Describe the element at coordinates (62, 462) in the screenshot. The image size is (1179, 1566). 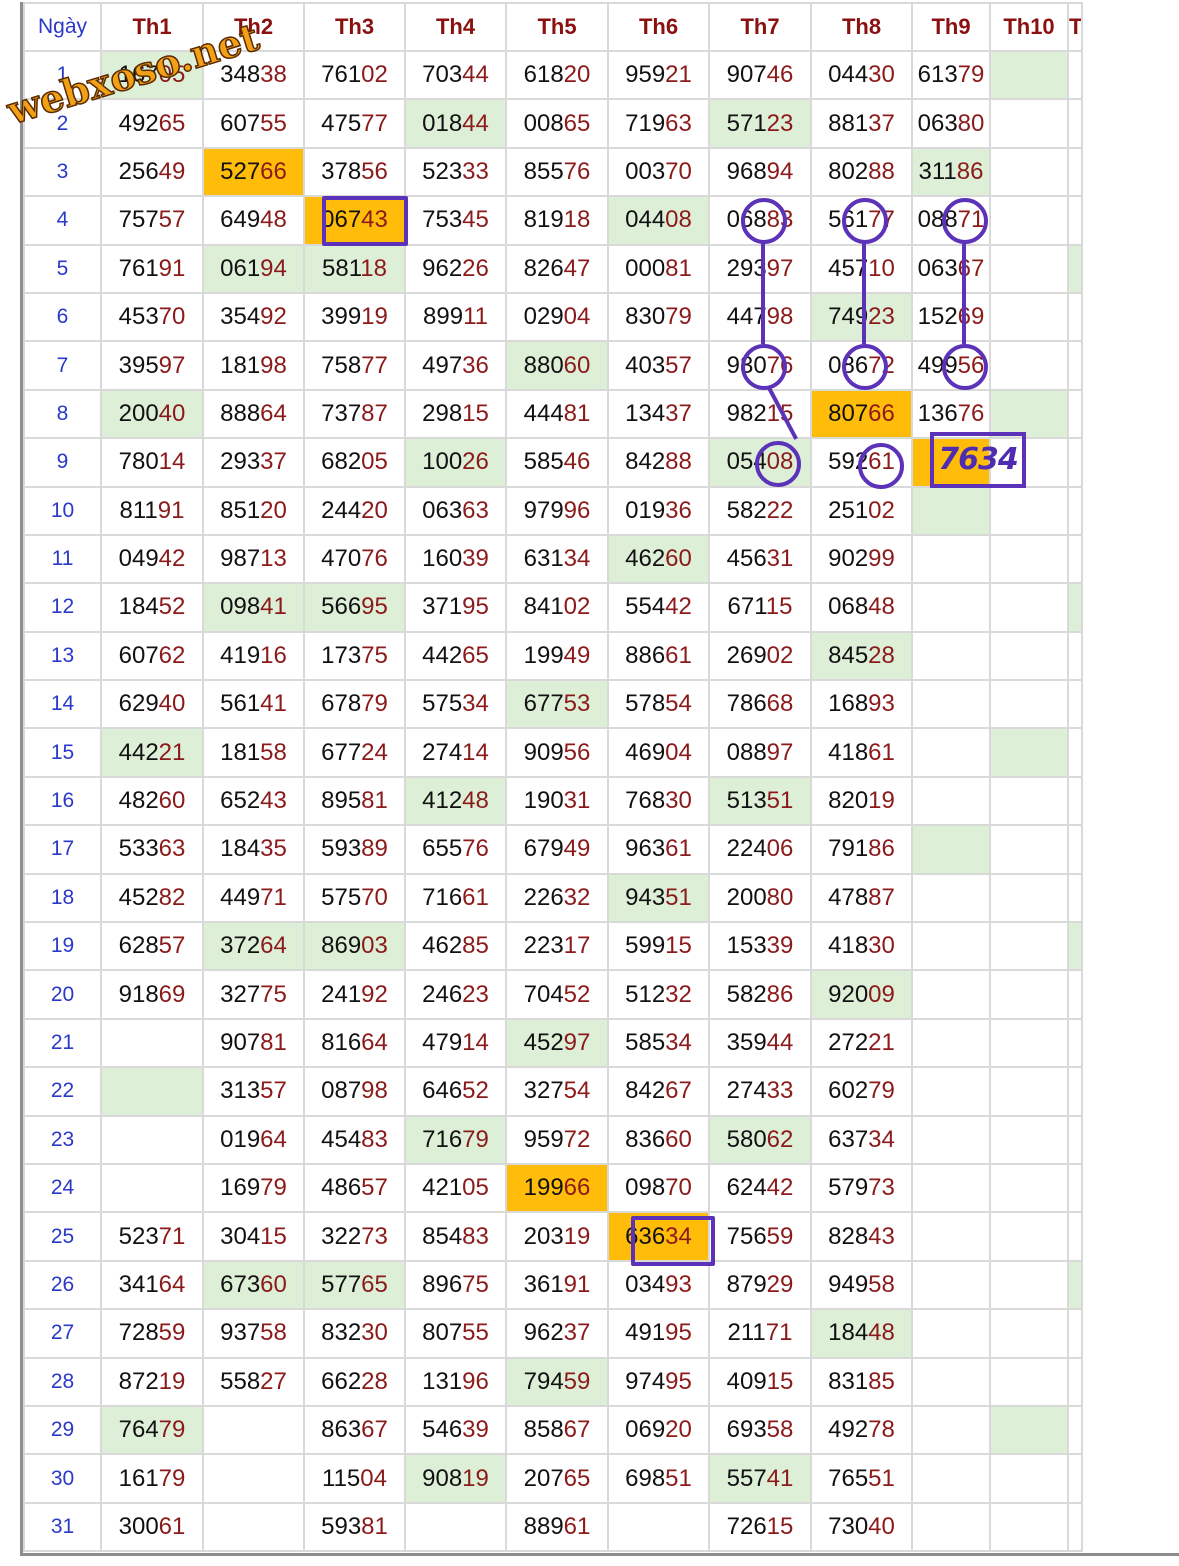
I see `day-number: 9` at that location.